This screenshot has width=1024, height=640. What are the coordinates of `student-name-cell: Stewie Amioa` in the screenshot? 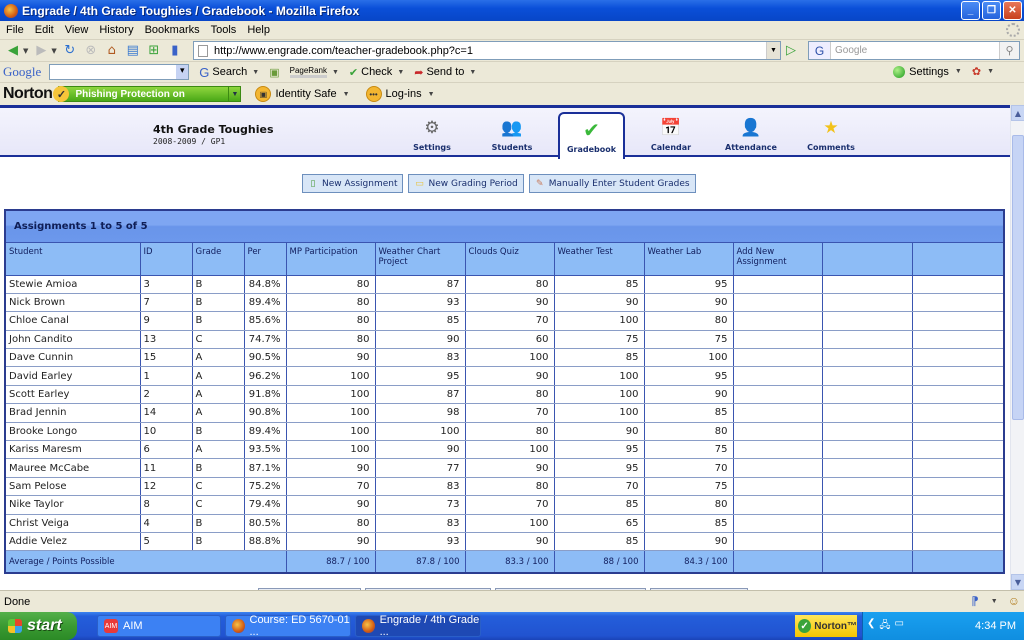 It's located at (73, 284).